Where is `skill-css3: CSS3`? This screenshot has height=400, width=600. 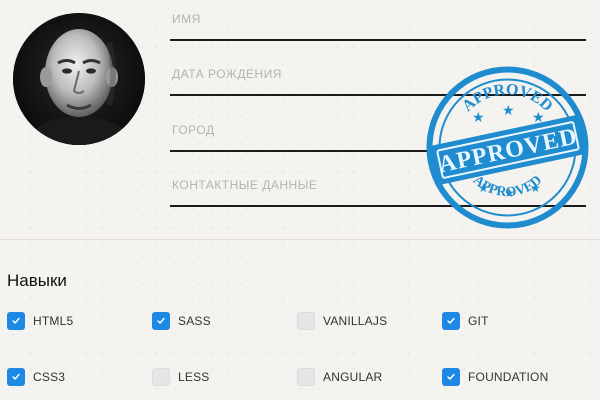 skill-css3: CSS3 is located at coordinates (36, 377).